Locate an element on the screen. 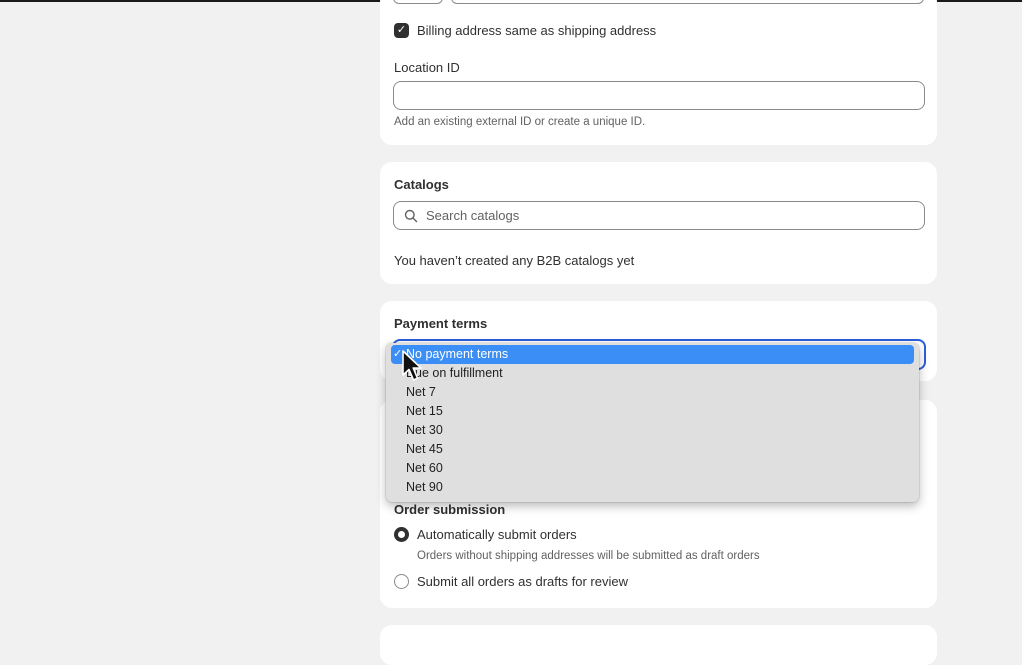 The width and height of the screenshot is (1022, 665). location-id-input is located at coordinates (659, 95).